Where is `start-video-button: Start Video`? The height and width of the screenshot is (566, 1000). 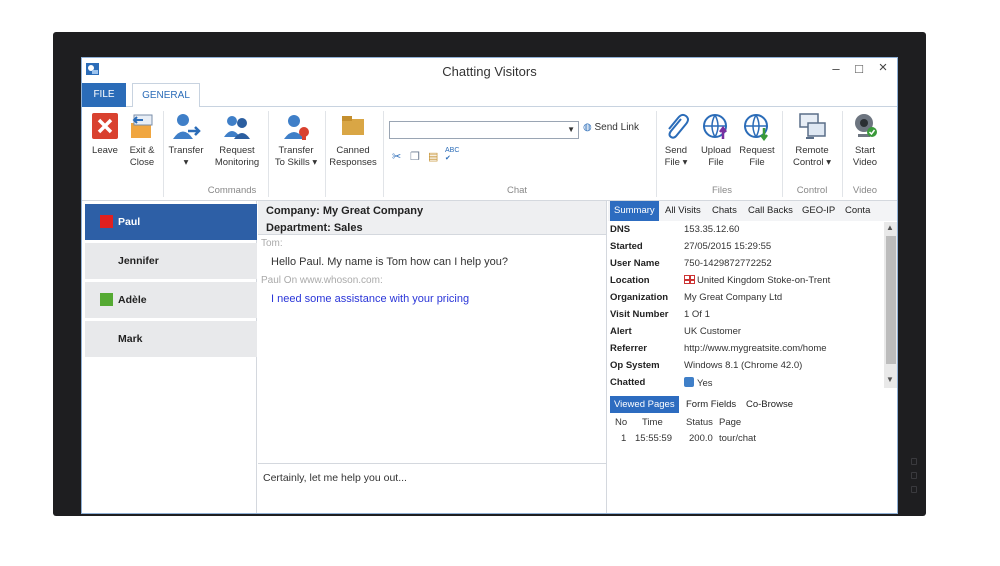
start-video-button: Start Video is located at coordinates (865, 140).